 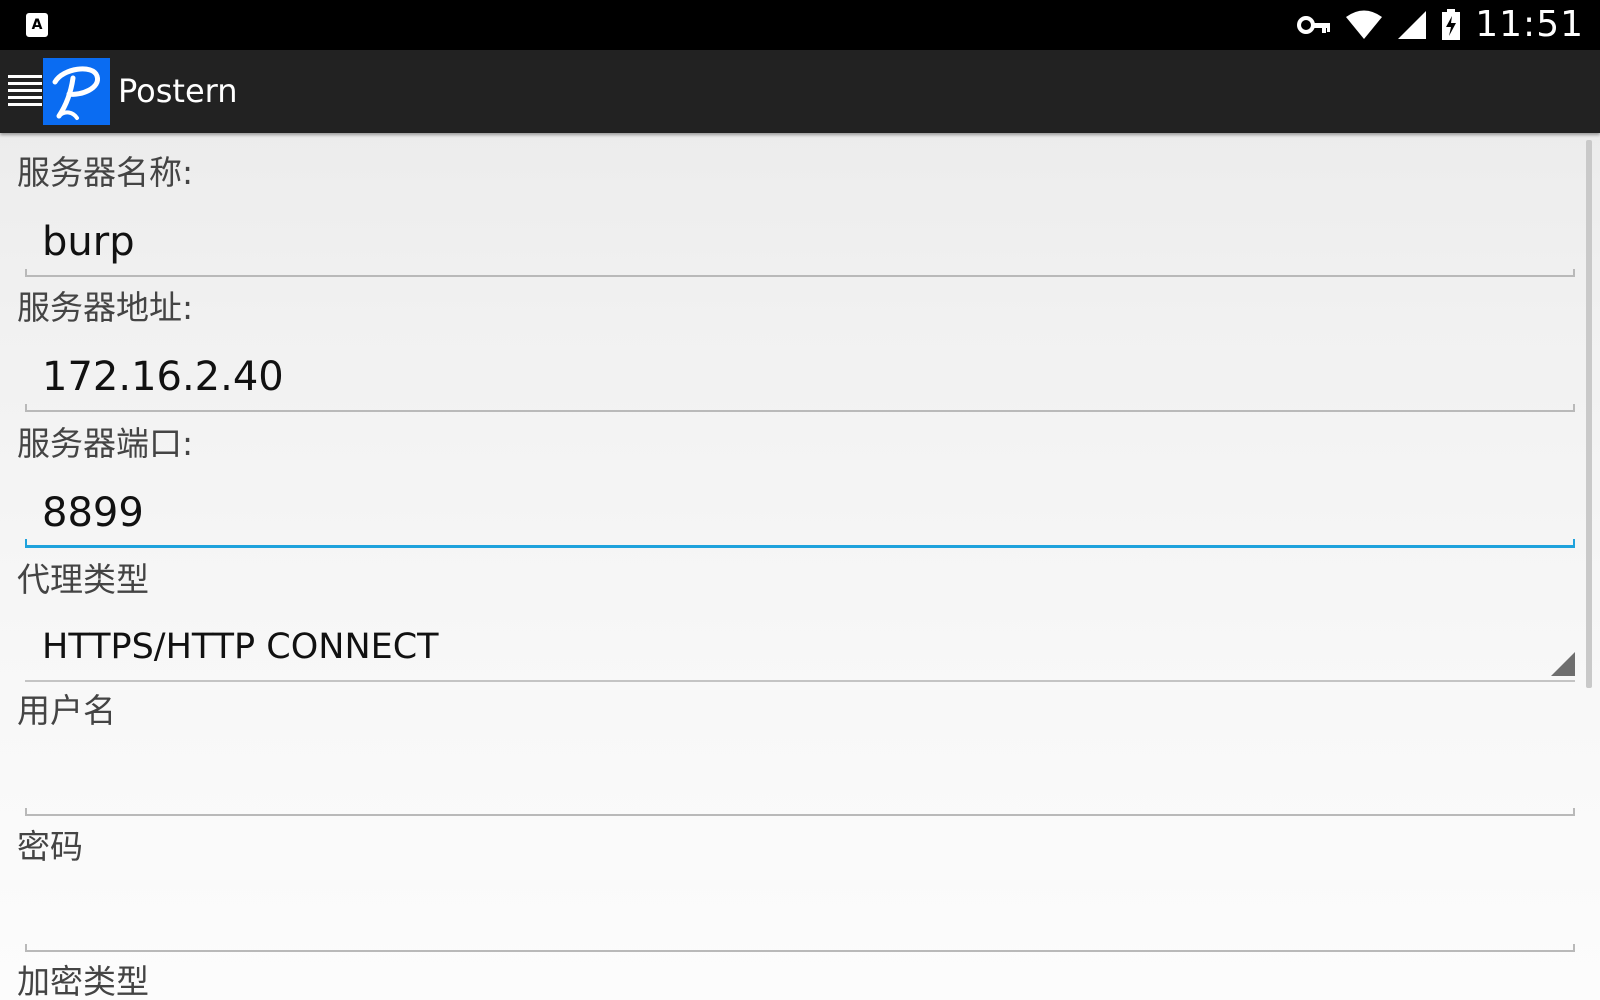 I want to click on status-bar: A 11:51, so click(x=800, y=25).